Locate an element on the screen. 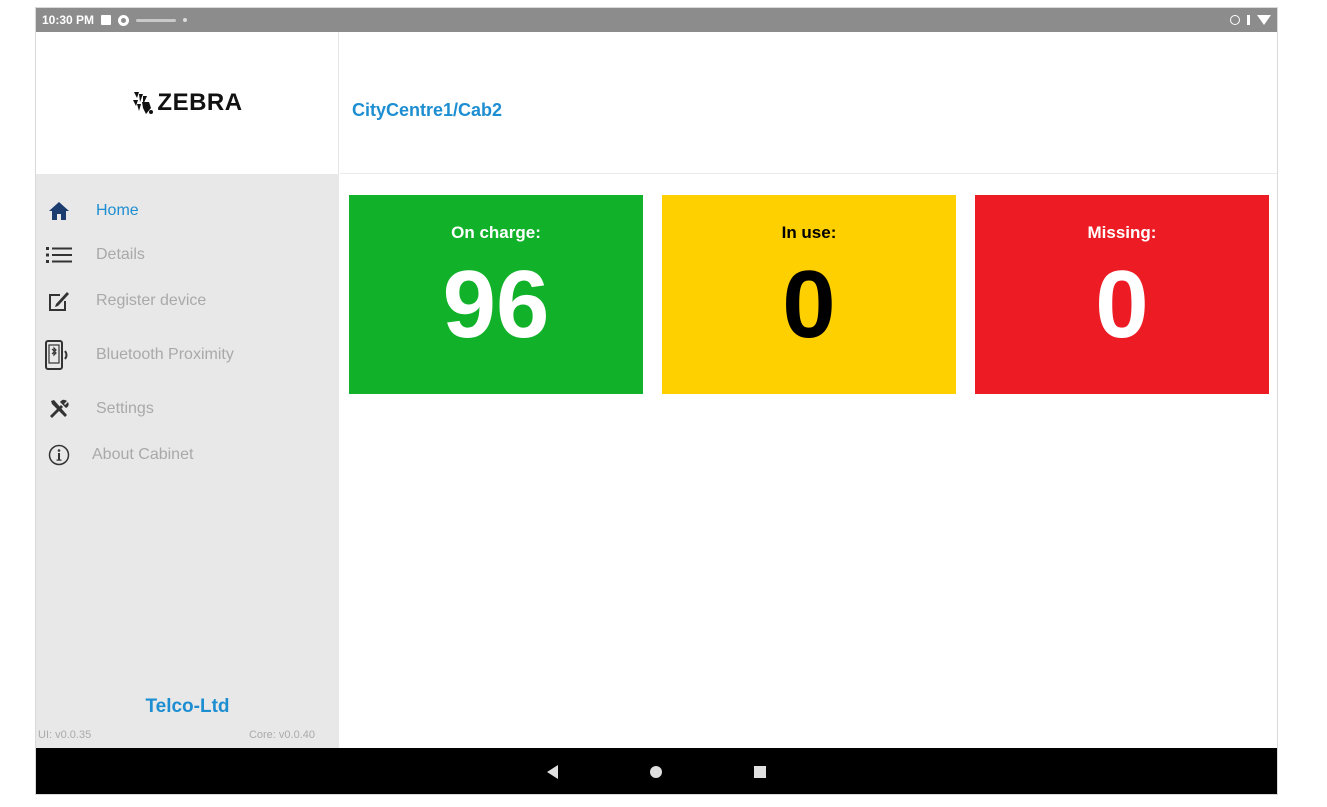 The image size is (1327, 807). tile-missing: Missing: 0 is located at coordinates (1122, 294).